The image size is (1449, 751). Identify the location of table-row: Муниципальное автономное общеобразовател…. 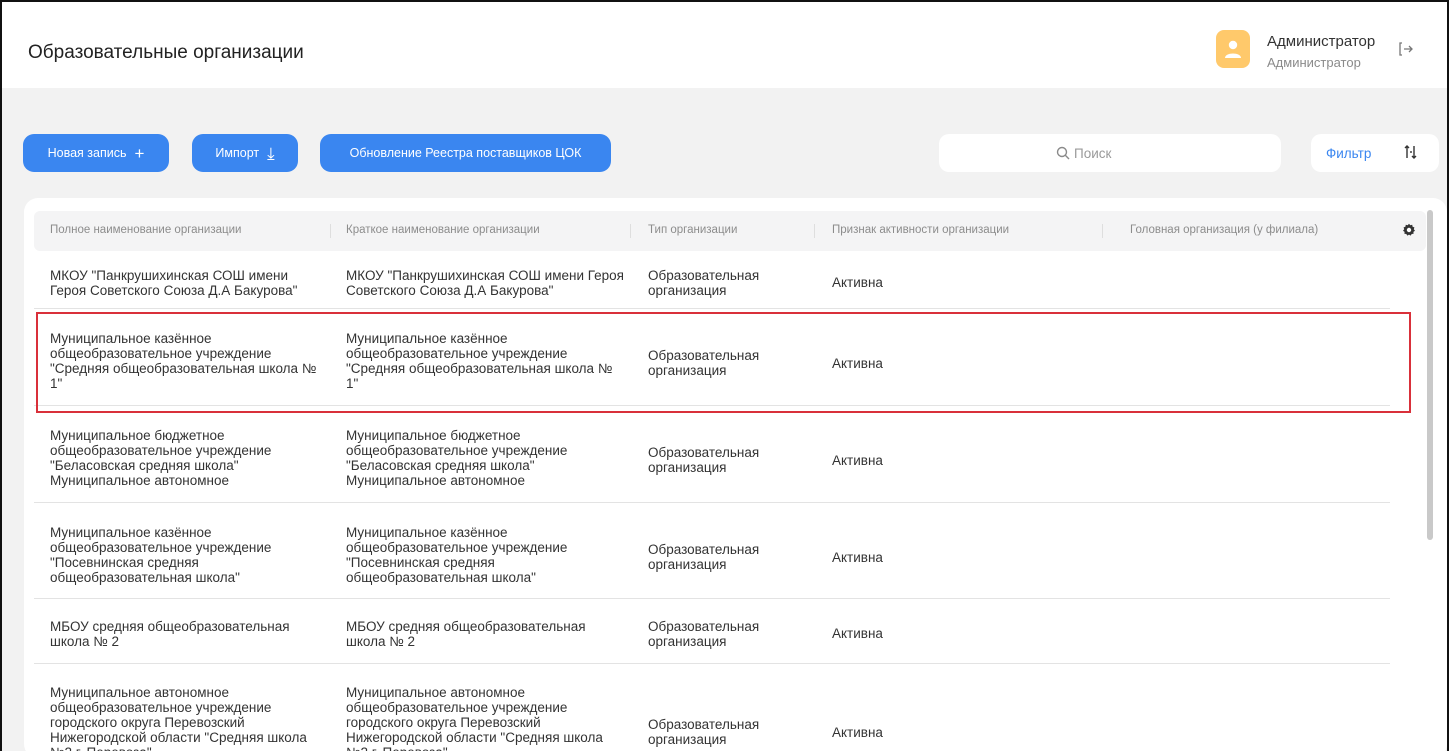
(712, 707).